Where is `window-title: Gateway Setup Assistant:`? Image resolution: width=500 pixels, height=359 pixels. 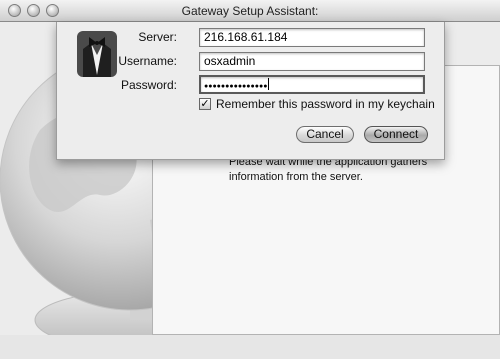 window-title: Gateway Setup Assistant: is located at coordinates (250, 11).